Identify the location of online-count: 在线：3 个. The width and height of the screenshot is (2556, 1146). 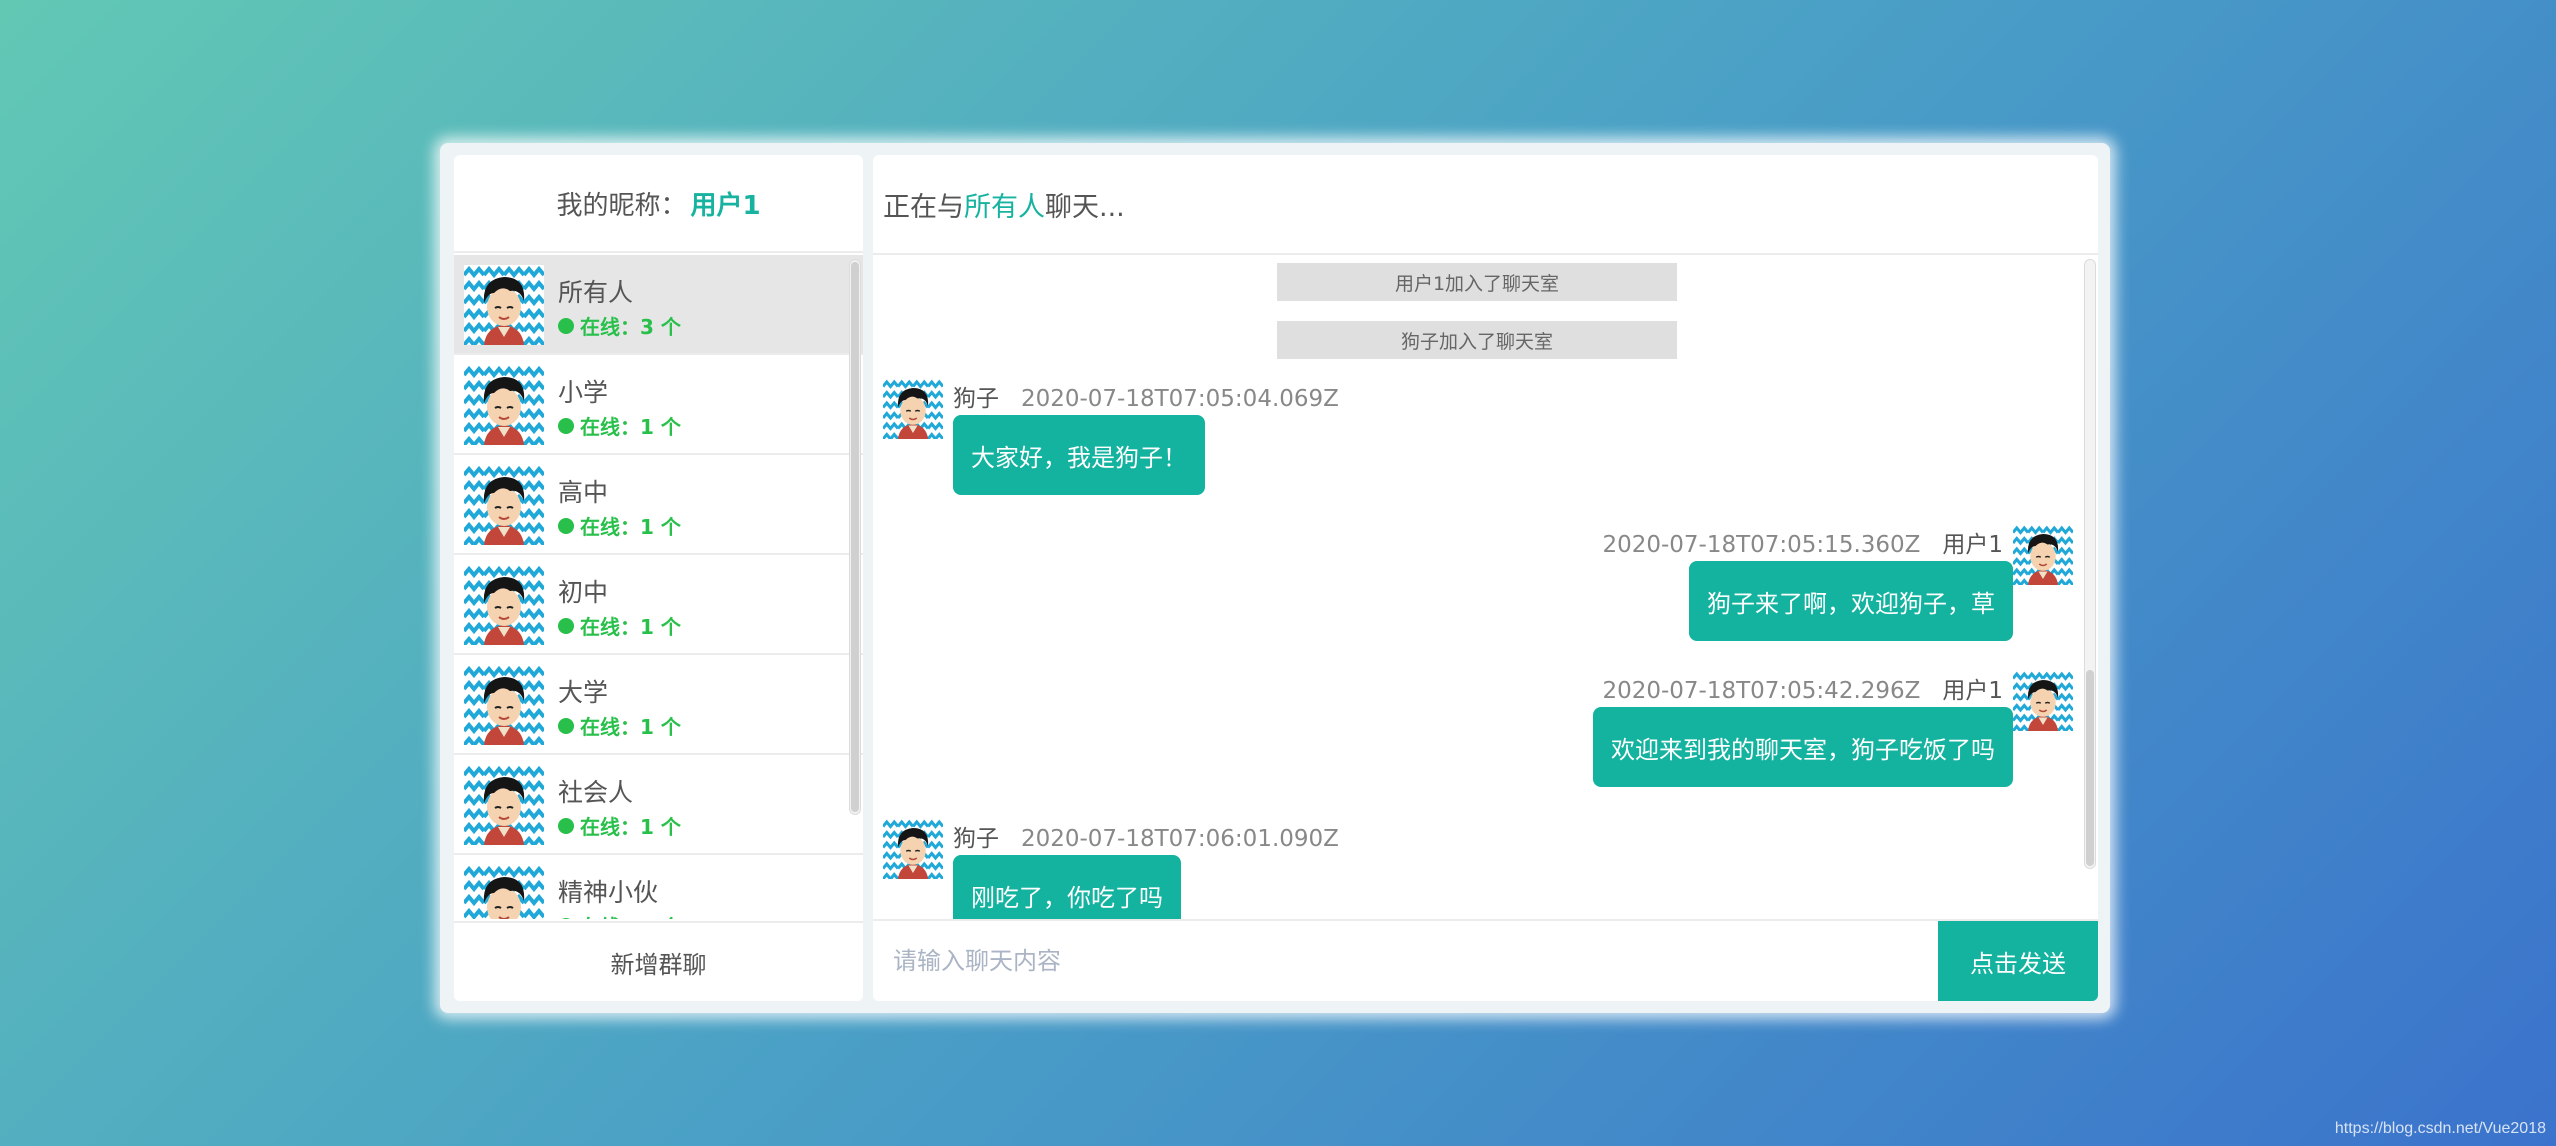
(619, 325).